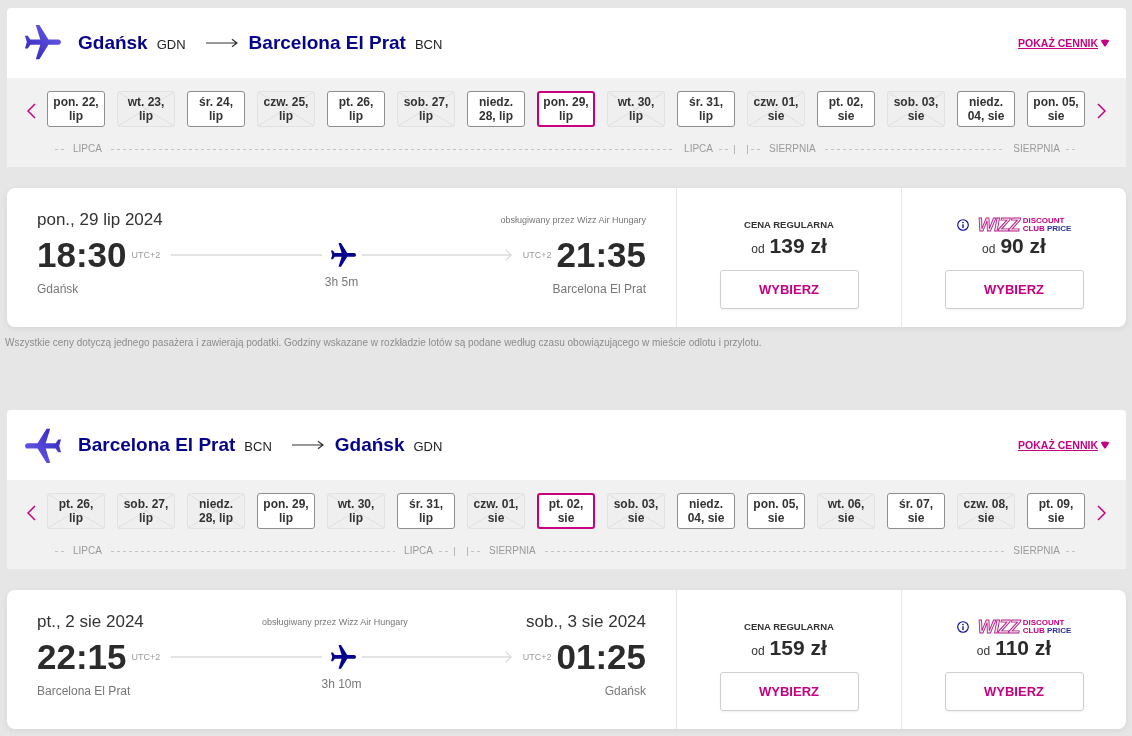  What do you see at coordinates (625, 691) in the screenshot?
I see `arrival-city: Gdańsk` at bounding box center [625, 691].